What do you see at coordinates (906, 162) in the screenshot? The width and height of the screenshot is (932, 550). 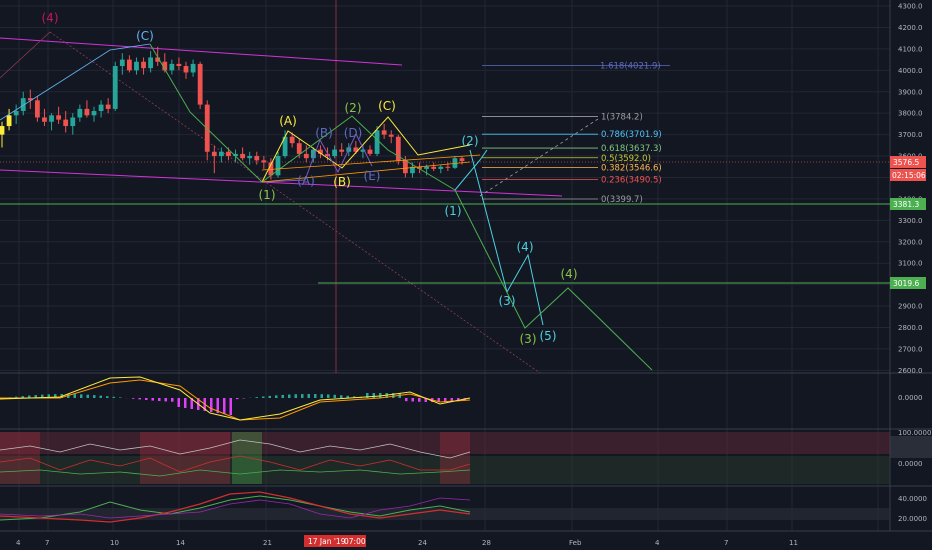 I see `last-price-tag: 3576.5` at bounding box center [906, 162].